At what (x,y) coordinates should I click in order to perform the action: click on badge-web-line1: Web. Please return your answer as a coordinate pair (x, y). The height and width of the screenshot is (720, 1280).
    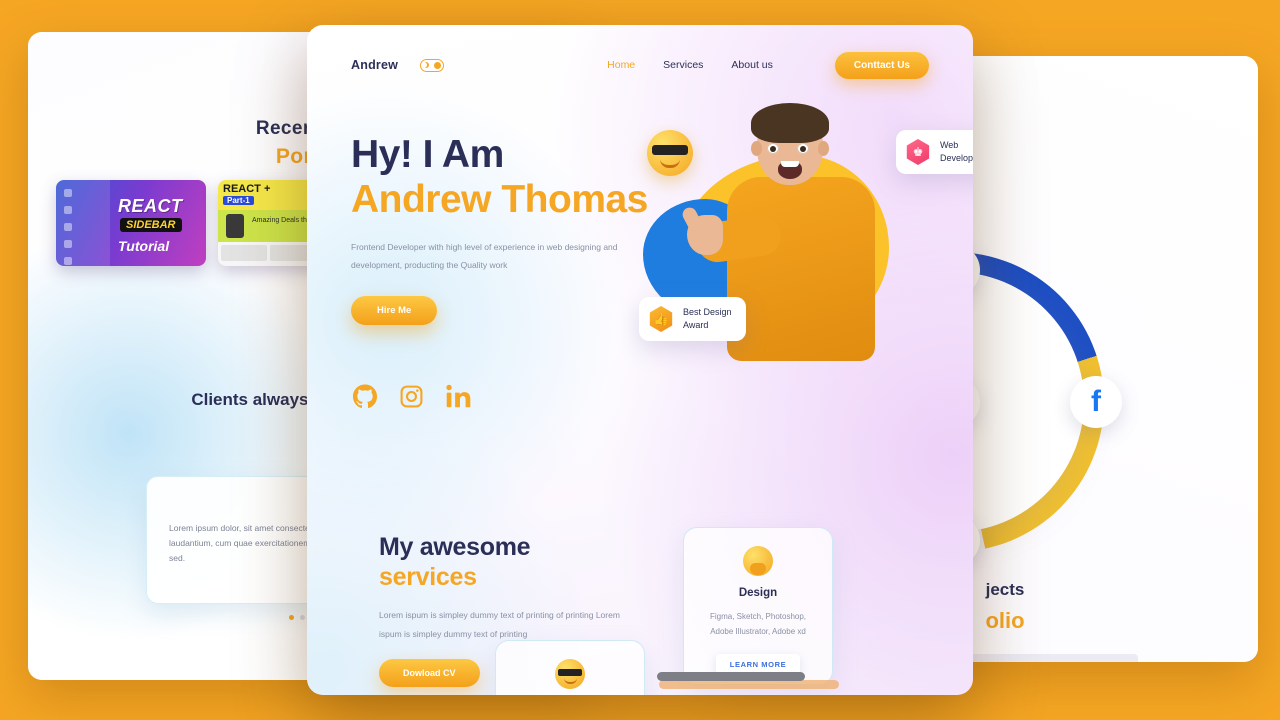
    Looking at the image, I should click on (949, 145).